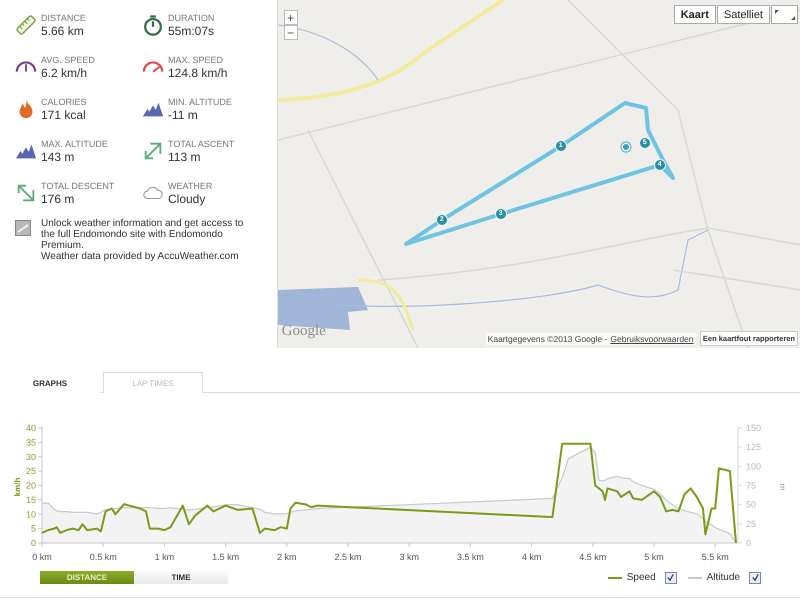  Describe the element at coordinates (409, 557) in the screenshot. I see `x-tick-label: 3 km` at that location.